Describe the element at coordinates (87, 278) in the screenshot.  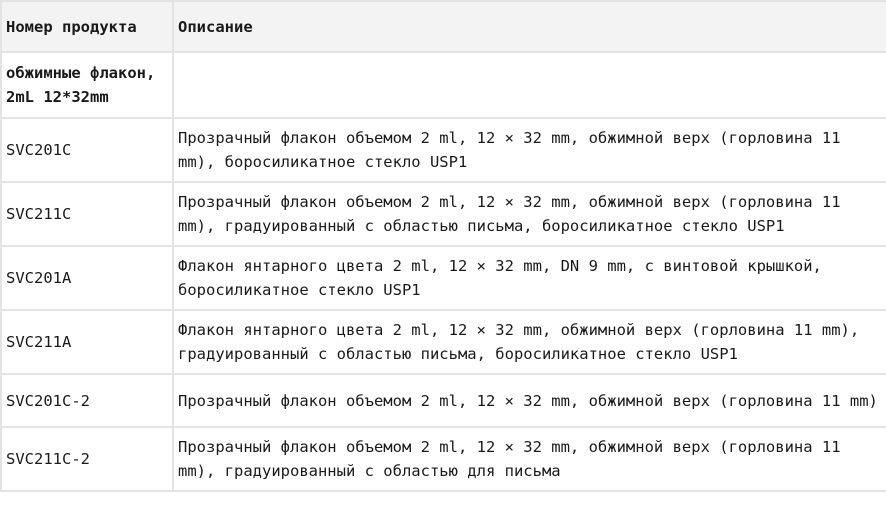
I see `product-code: SVC201A` at that location.